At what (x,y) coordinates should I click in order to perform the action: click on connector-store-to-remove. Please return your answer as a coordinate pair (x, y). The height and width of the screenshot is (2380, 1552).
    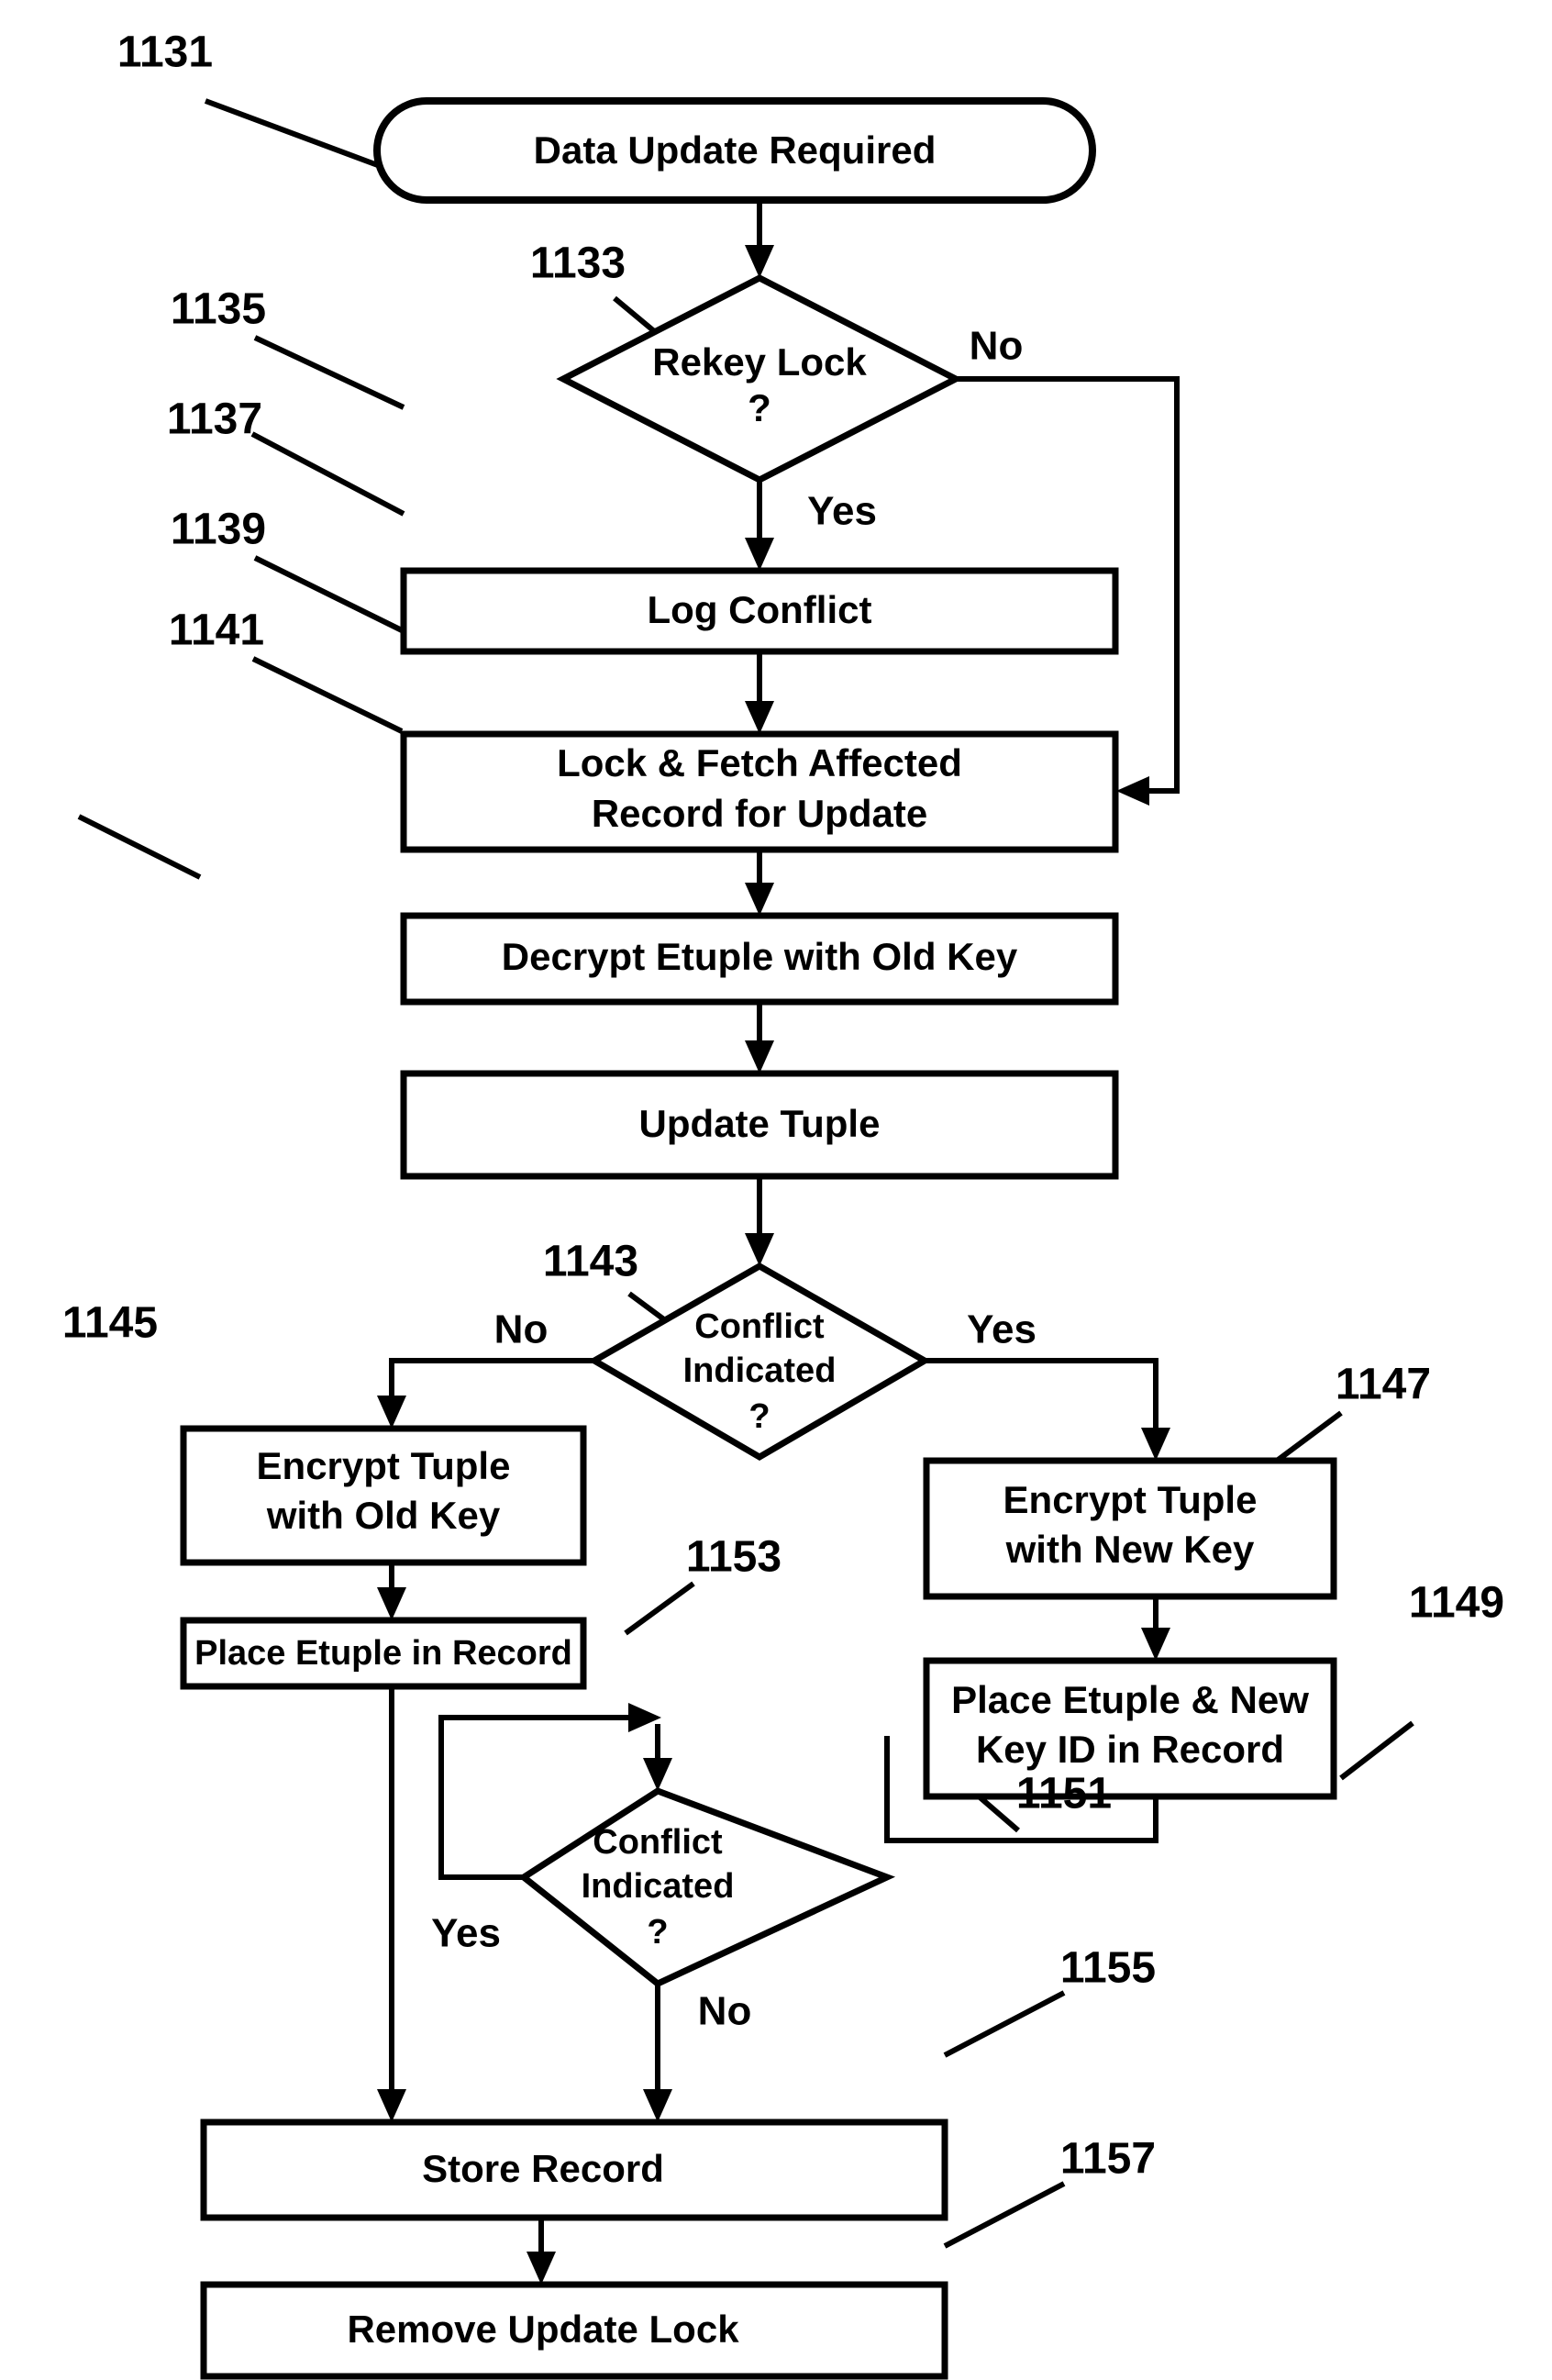
    Looking at the image, I should click on (541, 2250).